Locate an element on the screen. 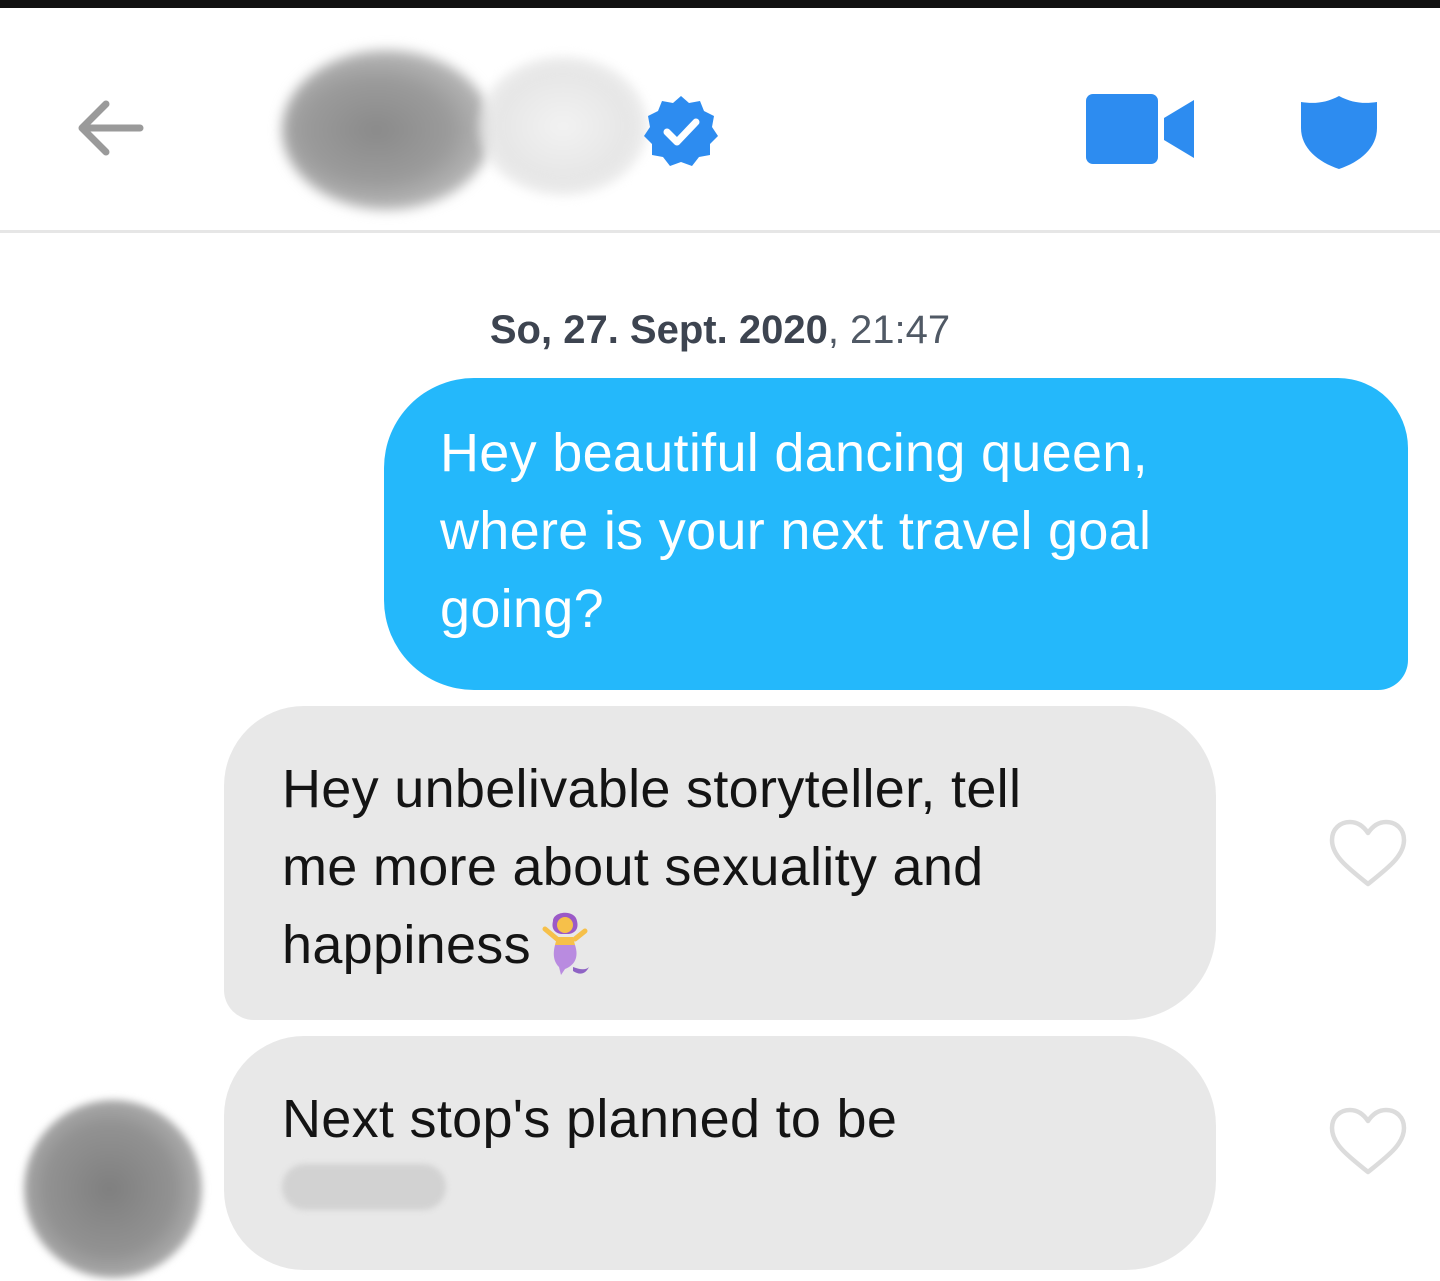 Image resolution: width=1440 pixels, height=1281 pixels. arrow-left-icon is located at coordinates (110, 128).